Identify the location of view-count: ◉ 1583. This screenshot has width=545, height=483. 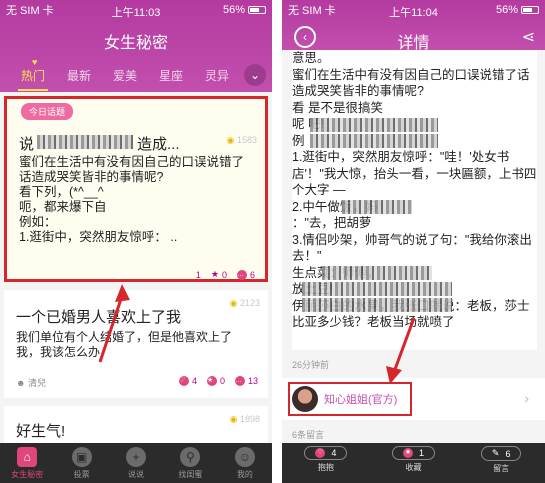
(242, 140).